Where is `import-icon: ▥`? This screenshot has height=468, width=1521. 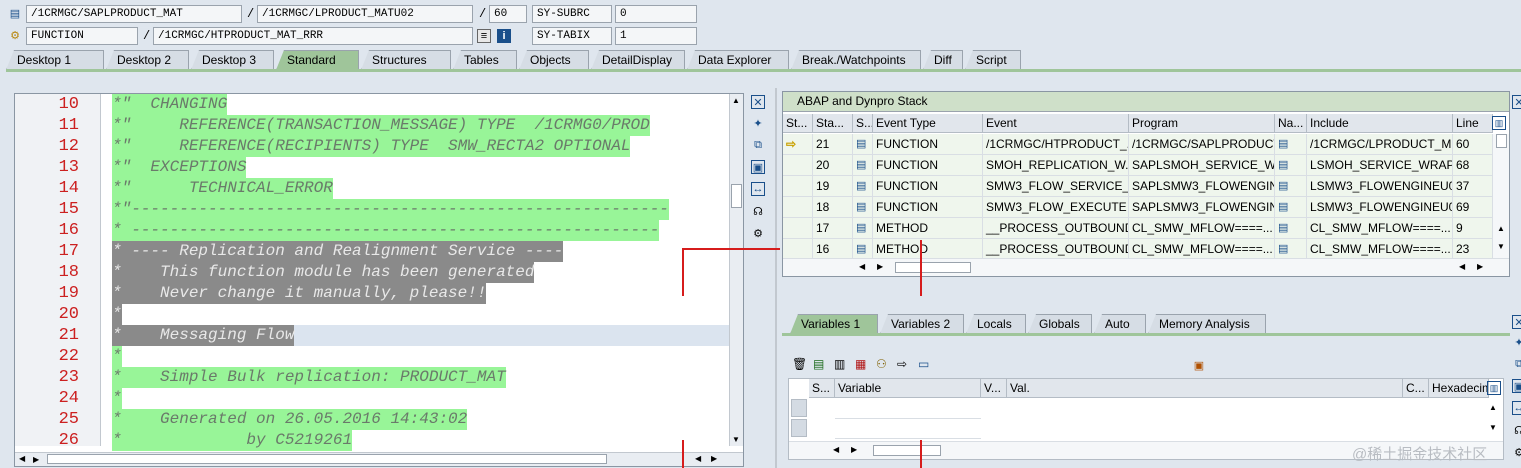 import-icon: ▥ is located at coordinates (841, 365).